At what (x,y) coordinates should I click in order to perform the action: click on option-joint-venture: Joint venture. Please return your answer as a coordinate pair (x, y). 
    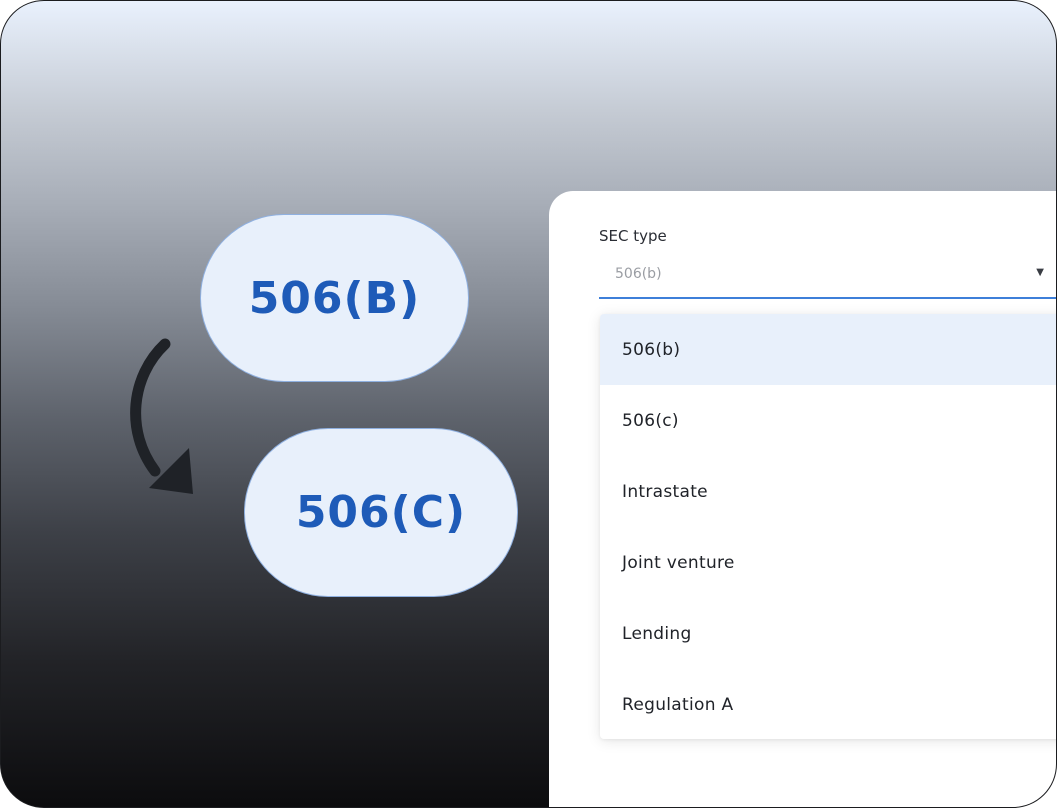
    Looking at the image, I should click on (828, 562).